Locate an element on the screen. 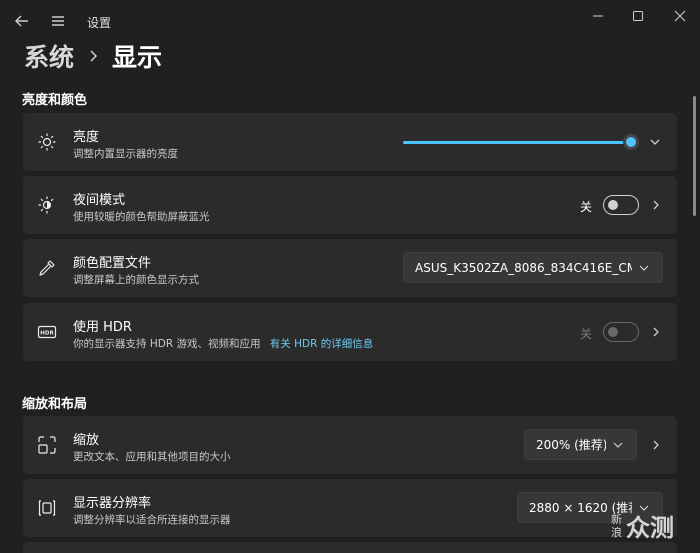 The image size is (700, 553). color-profile-subtitle: 调整屏幕上的颜色显示方式 is located at coordinates (136, 280).